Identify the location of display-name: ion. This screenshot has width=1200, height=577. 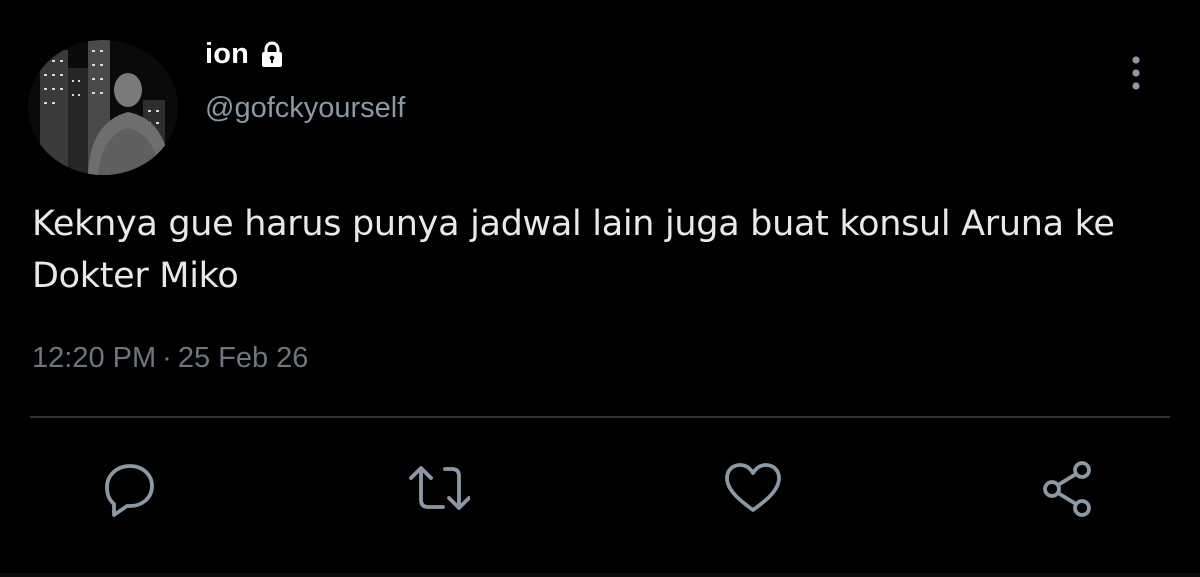
(227, 54).